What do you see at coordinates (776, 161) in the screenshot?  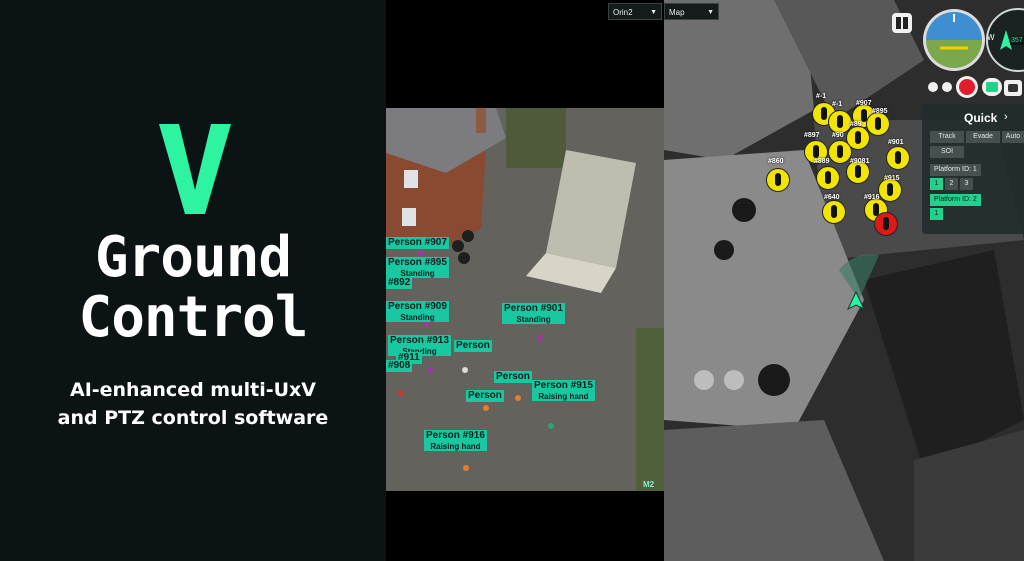 I see `marker-label: #860` at bounding box center [776, 161].